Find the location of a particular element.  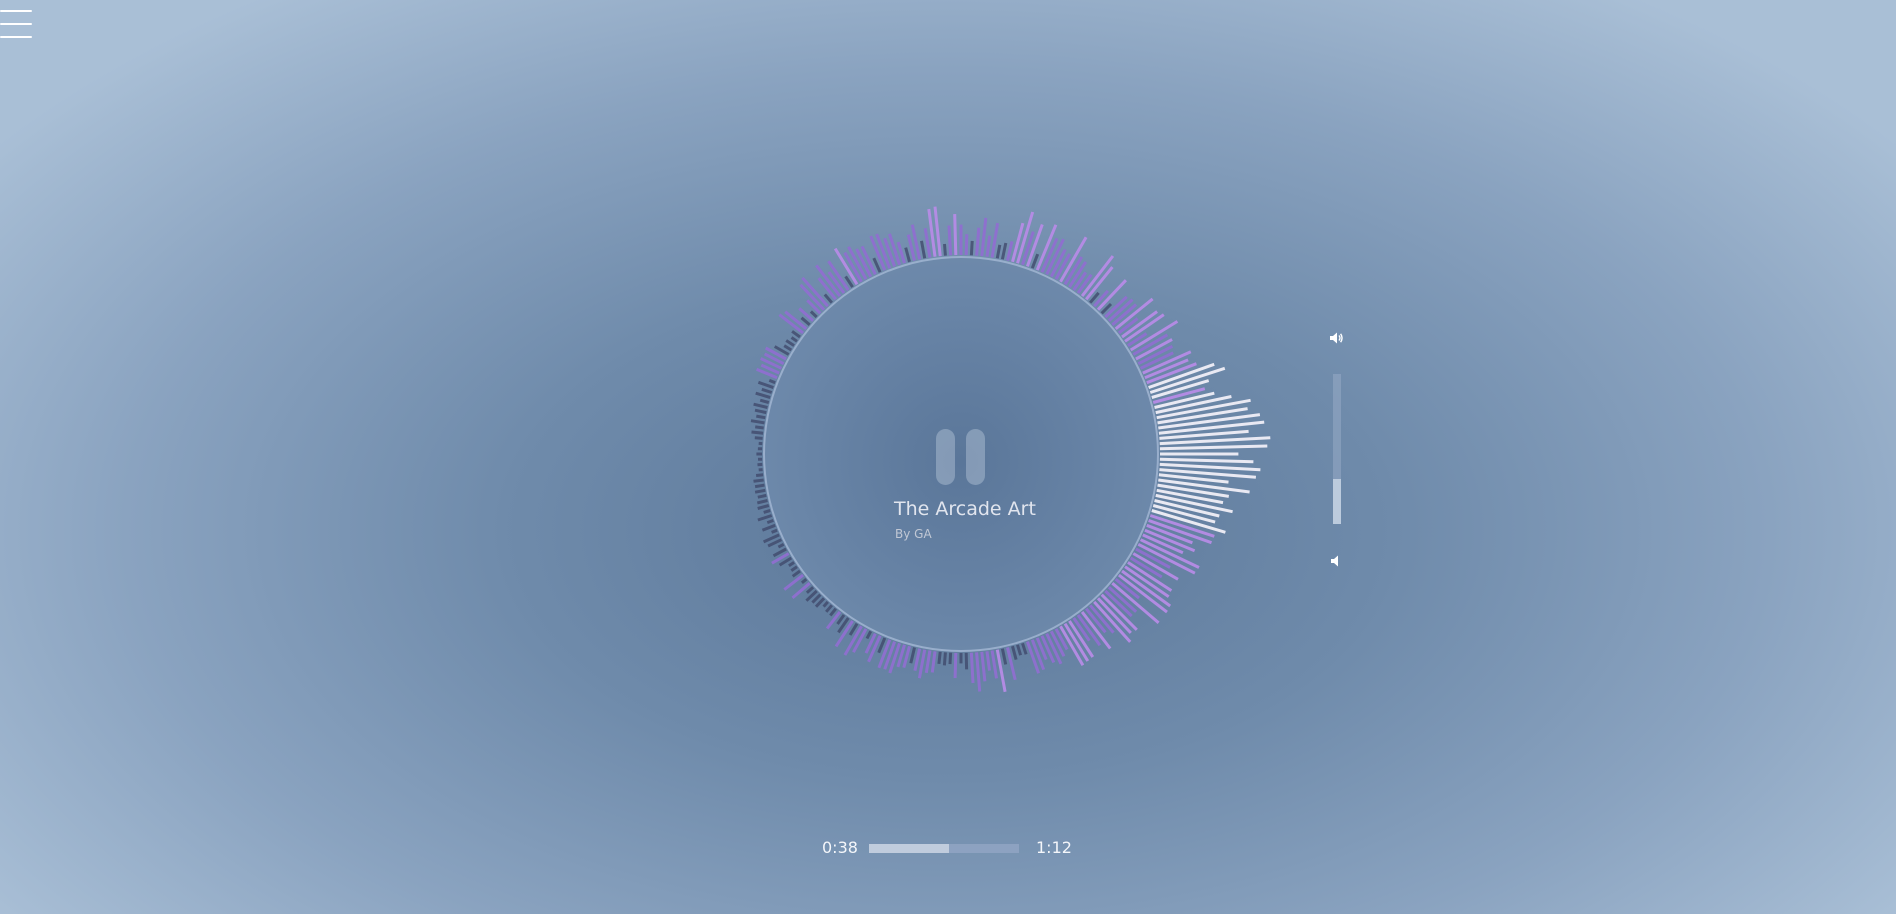

volume-slider is located at coordinates (1337, 449).